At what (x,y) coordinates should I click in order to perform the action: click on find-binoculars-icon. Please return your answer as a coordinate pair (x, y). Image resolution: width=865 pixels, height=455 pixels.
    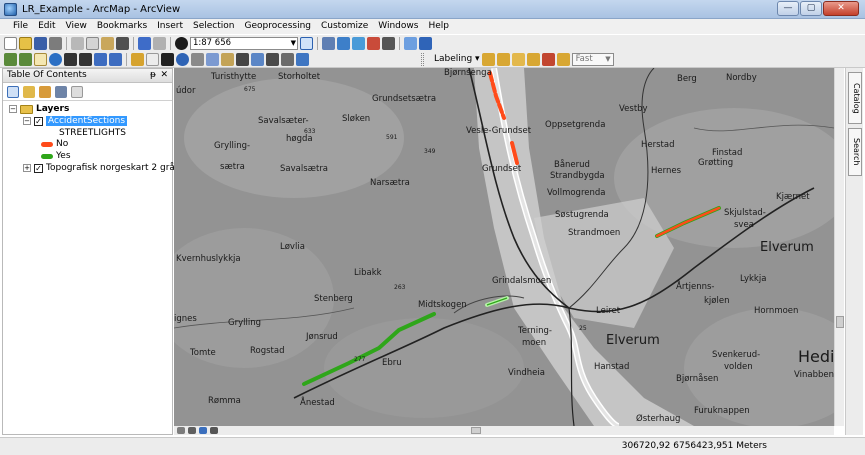
    Looking at the image, I should click on (242, 59).